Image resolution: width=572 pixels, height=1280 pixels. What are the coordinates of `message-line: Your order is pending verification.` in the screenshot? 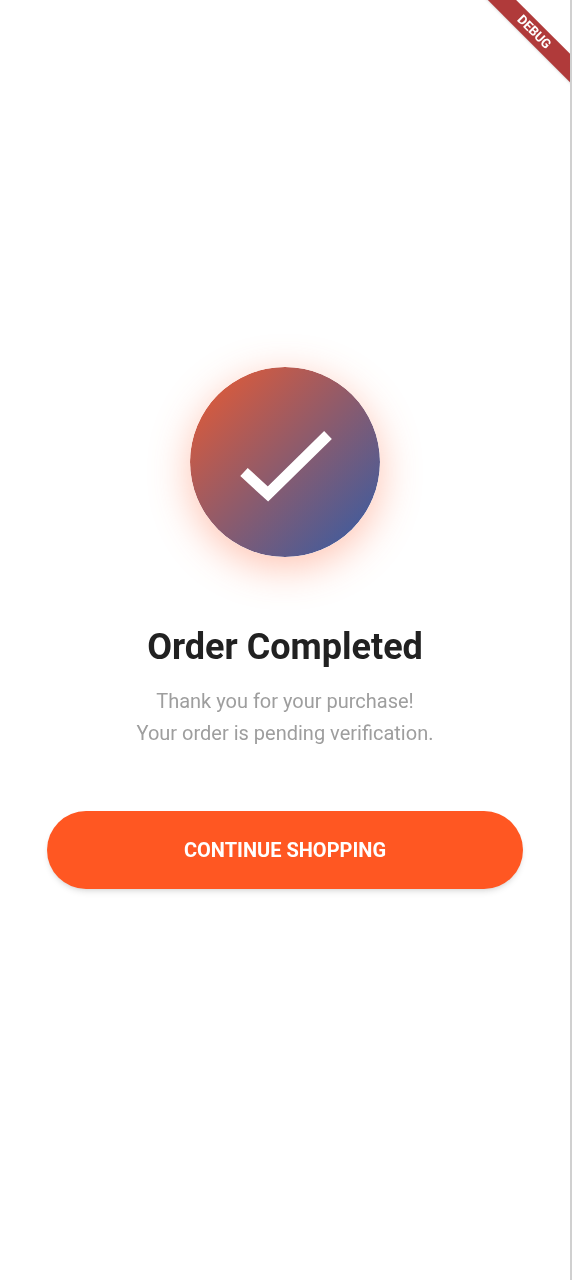 It's located at (285, 733).